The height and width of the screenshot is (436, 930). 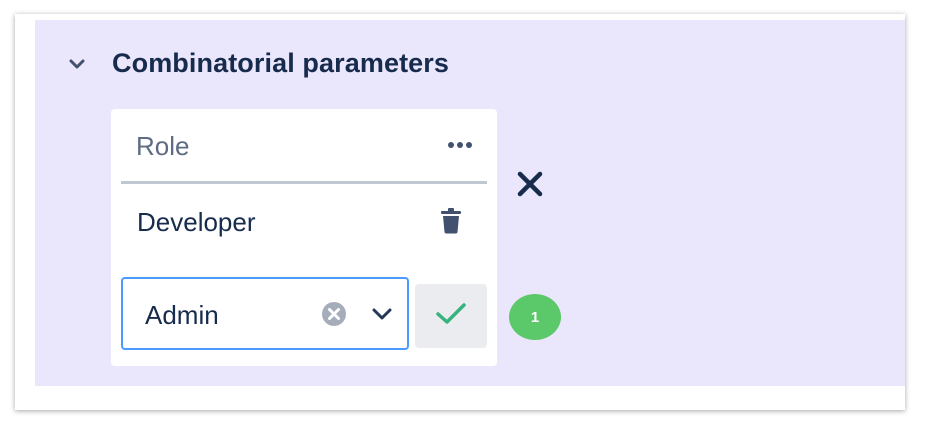 What do you see at coordinates (334, 314) in the screenshot?
I see `clear-circle-icon` at bounding box center [334, 314].